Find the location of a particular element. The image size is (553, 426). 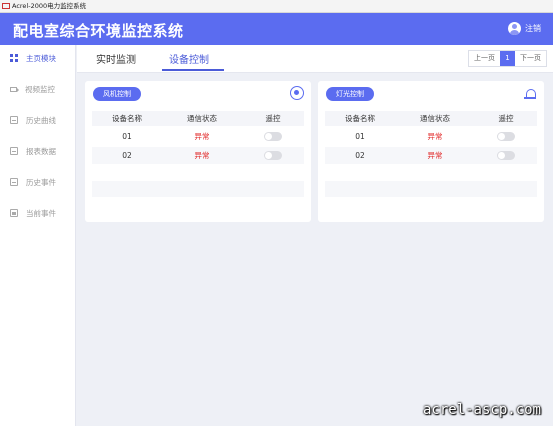

fan-control-card: 风机控制 设备名称 通信状态 遥控 01 异常 02 异常 is located at coordinates (198, 151).